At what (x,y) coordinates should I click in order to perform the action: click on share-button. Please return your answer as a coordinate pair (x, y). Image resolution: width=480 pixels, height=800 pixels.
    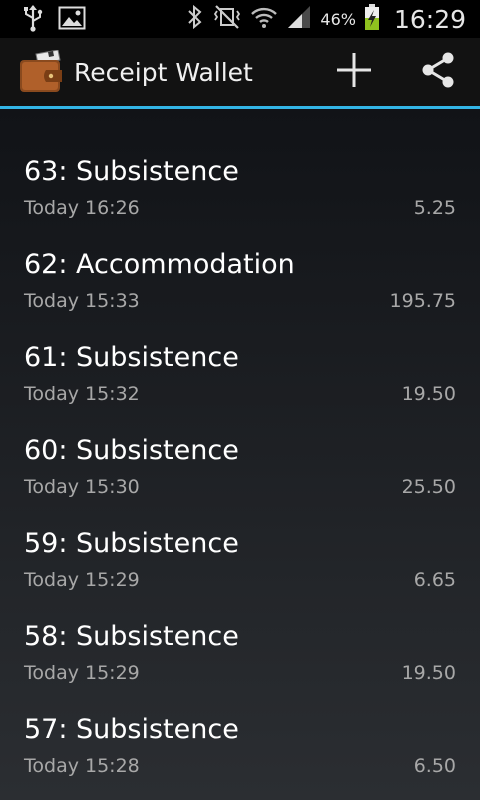
    Looking at the image, I should click on (438, 72).